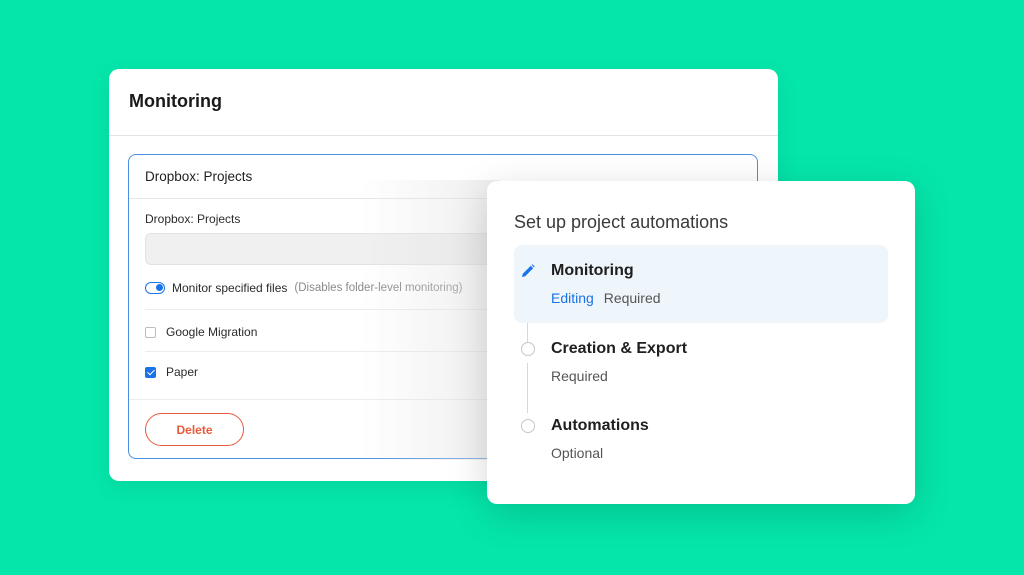 The width and height of the screenshot is (1024, 575). I want to click on toggle-note: (Disables folder-level monitoring), so click(378, 288).